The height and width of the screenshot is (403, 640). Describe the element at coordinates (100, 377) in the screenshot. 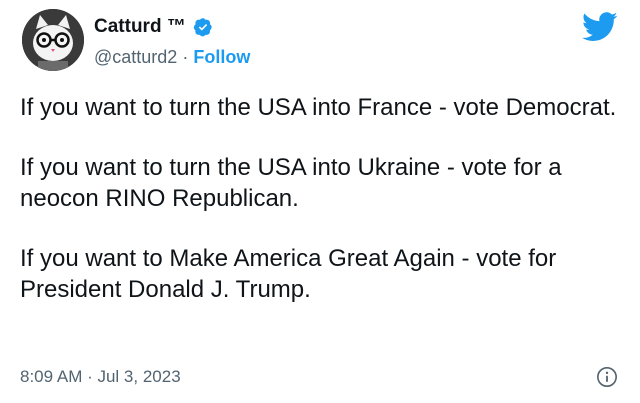

I see `tweet-timestamp: 8:09 AM · Jul 3, 2023` at that location.